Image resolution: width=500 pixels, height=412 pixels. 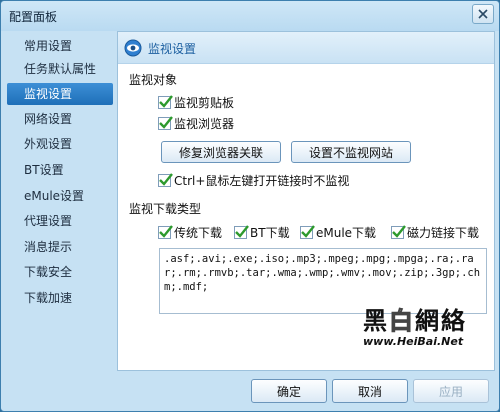 What do you see at coordinates (60, 144) in the screenshot?
I see `sidebar-item-appearance: 外观设置` at bounding box center [60, 144].